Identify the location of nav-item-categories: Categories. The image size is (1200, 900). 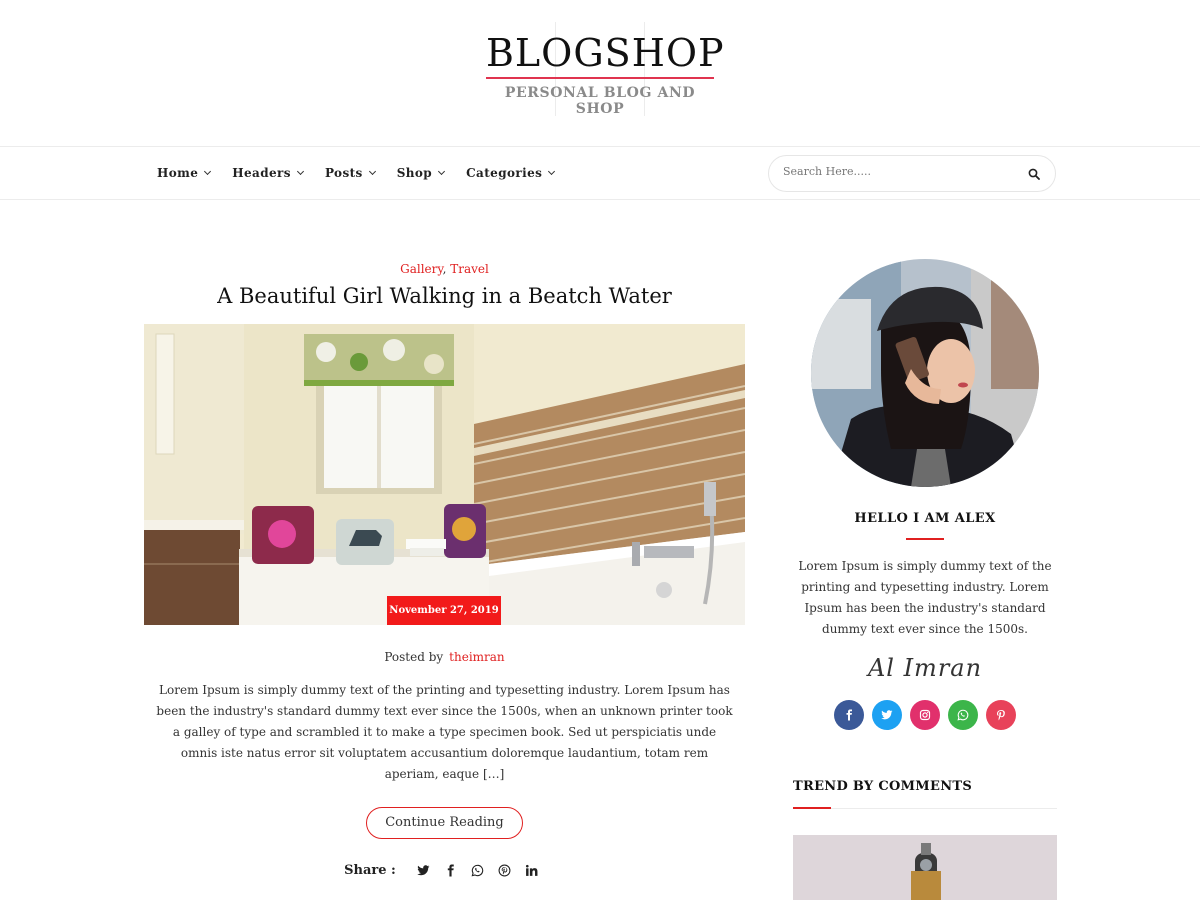
(511, 173).